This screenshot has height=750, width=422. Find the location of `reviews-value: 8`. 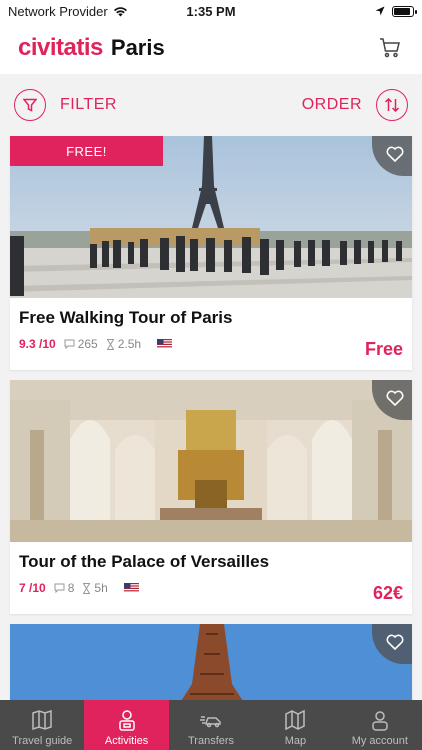

reviews-value: 8 is located at coordinates (71, 588).